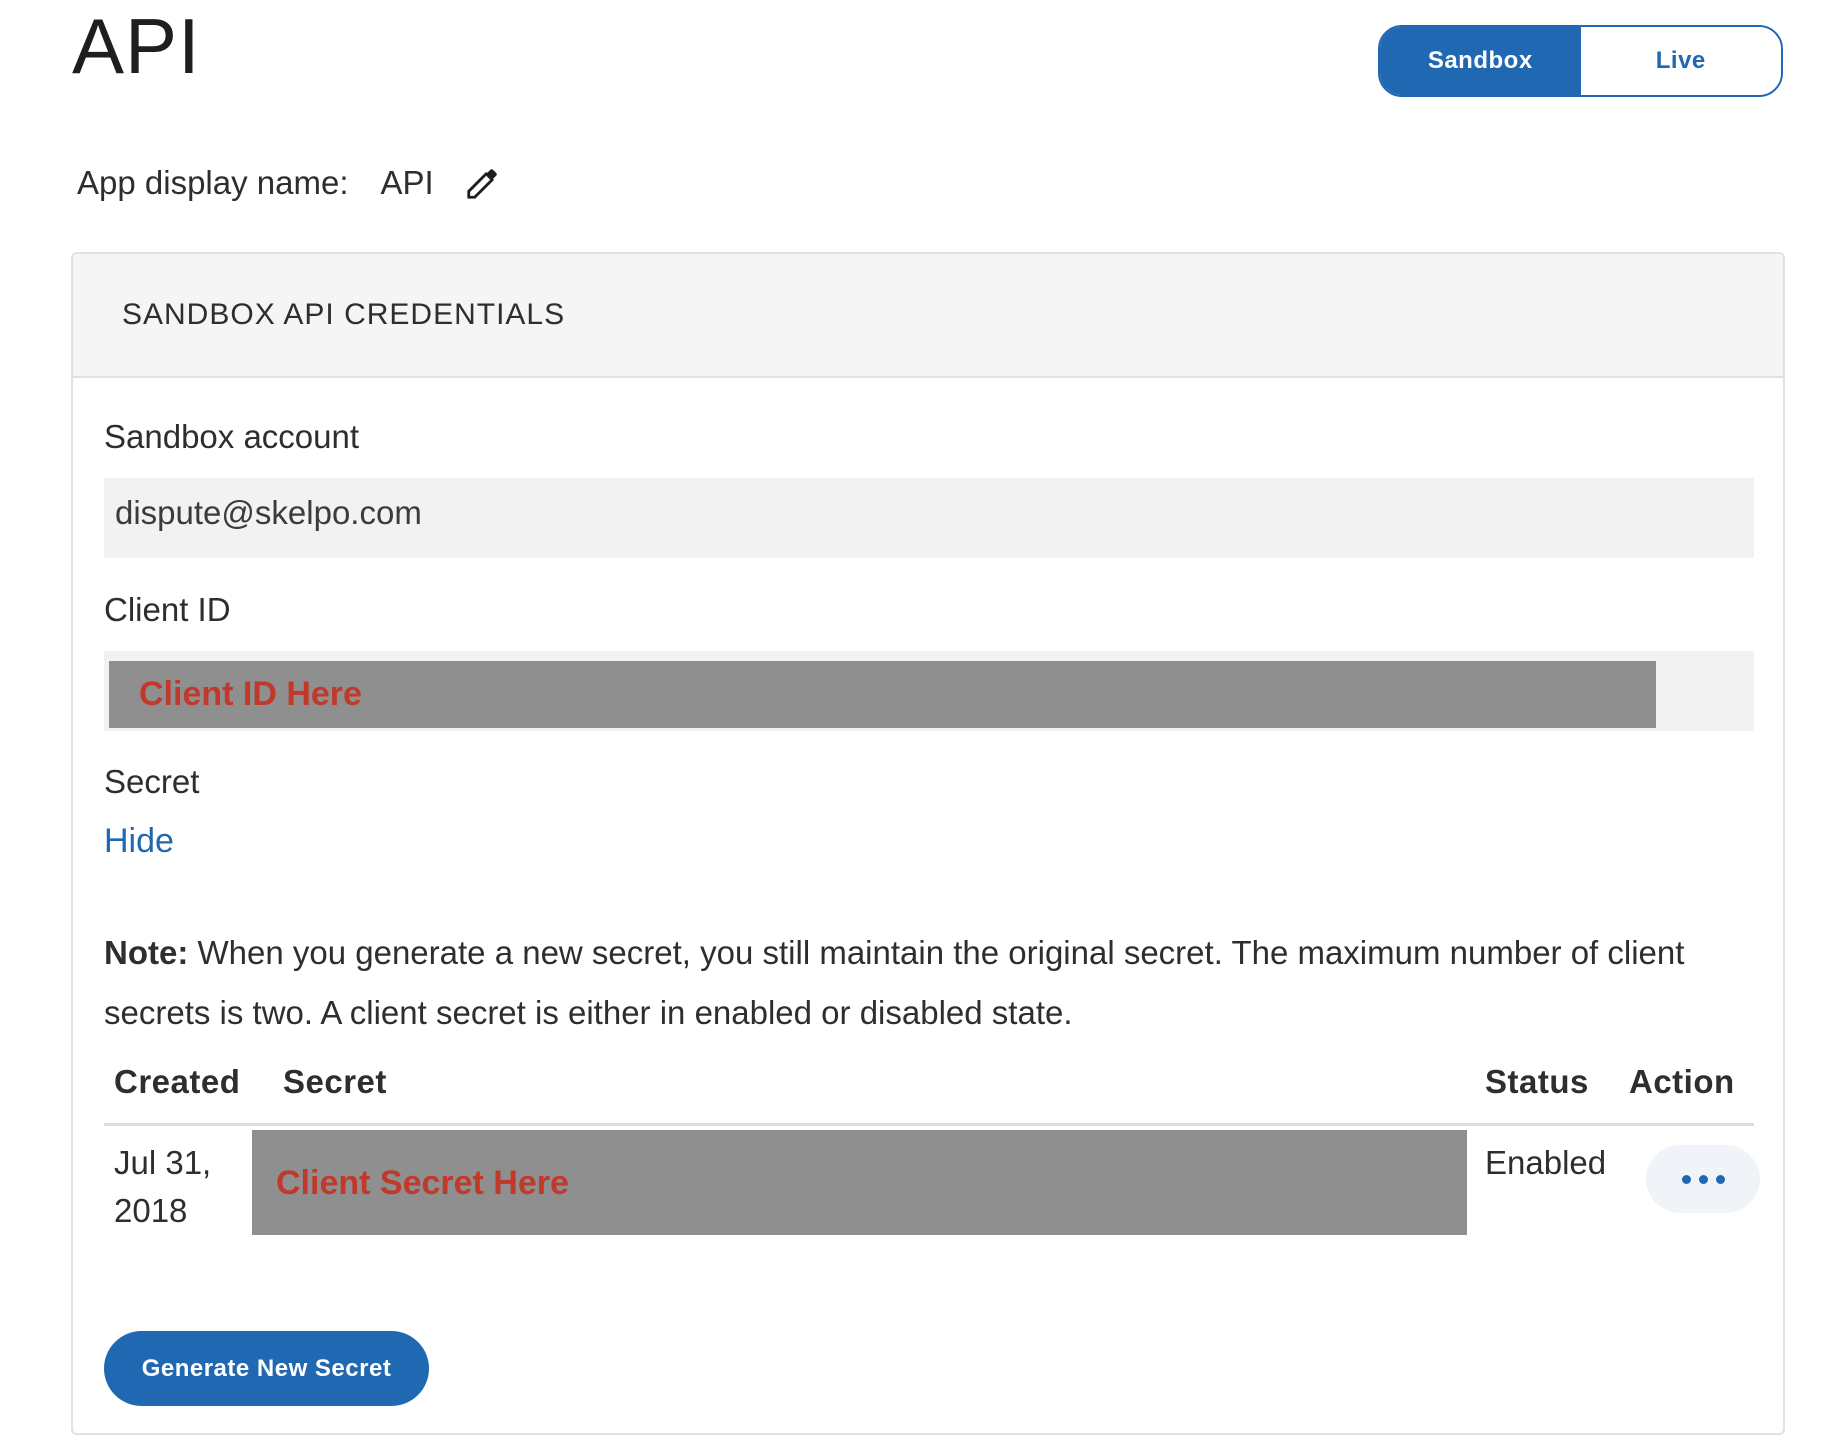  Describe the element at coordinates (882, 694) in the screenshot. I see `client-id-redaction: Client ID Here` at that location.